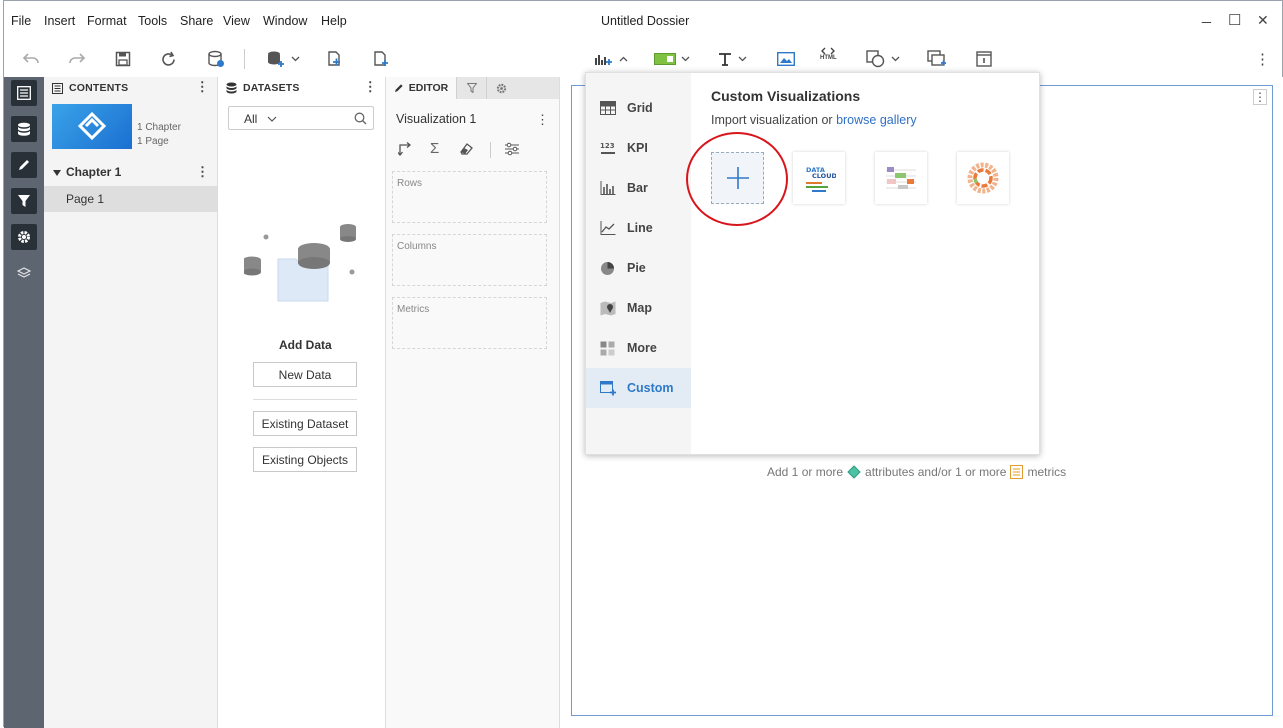 Image resolution: width=1283 pixels, height=728 pixels. What do you see at coordinates (244, 59) in the screenshot?
I see `toolbar-divider` at bounding box center [244, 59].